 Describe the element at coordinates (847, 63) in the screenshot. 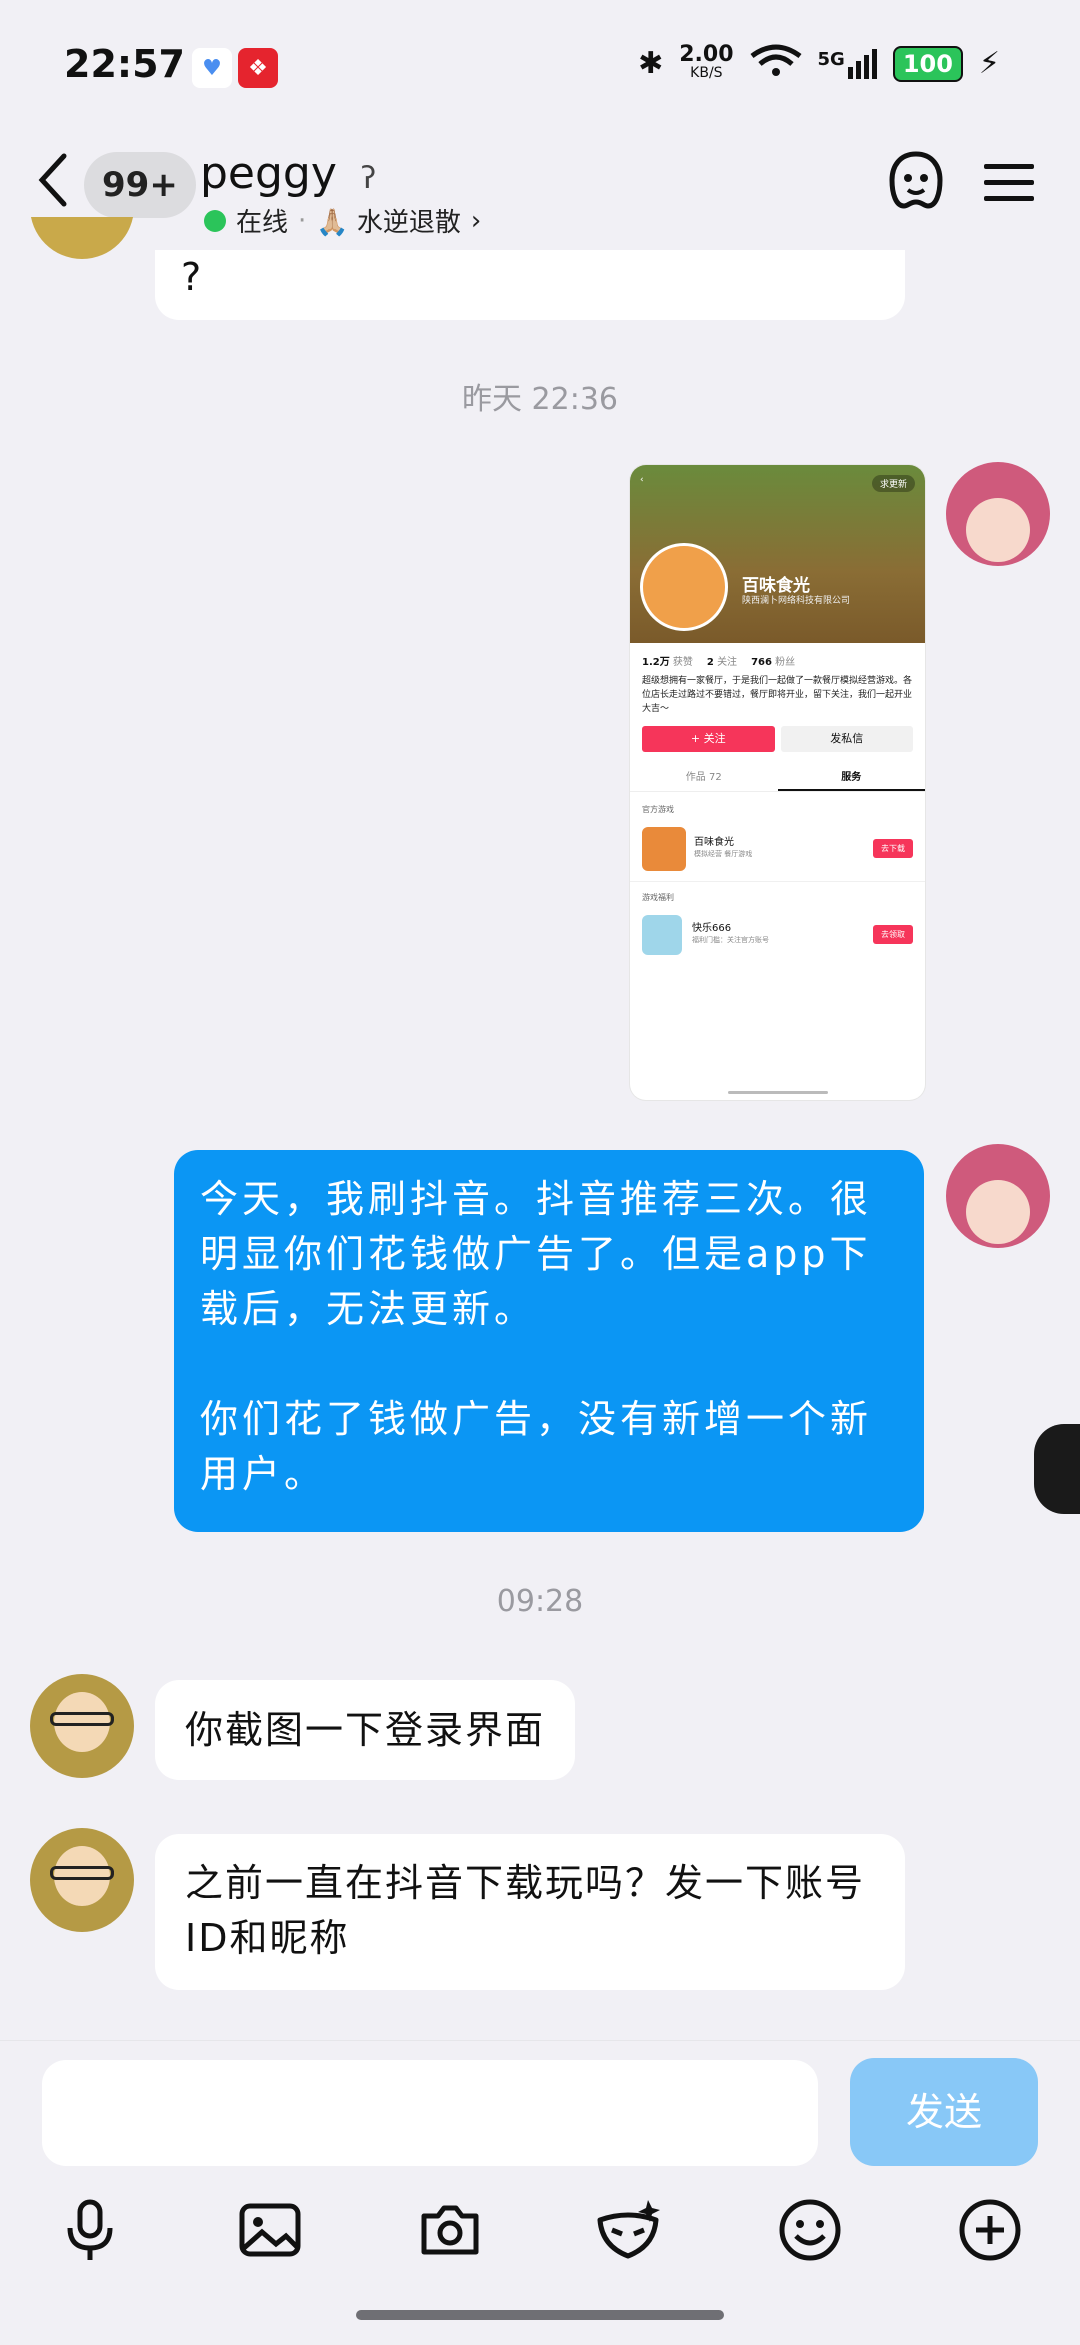

I see `cellular-signal-icon: 5G` at that location.